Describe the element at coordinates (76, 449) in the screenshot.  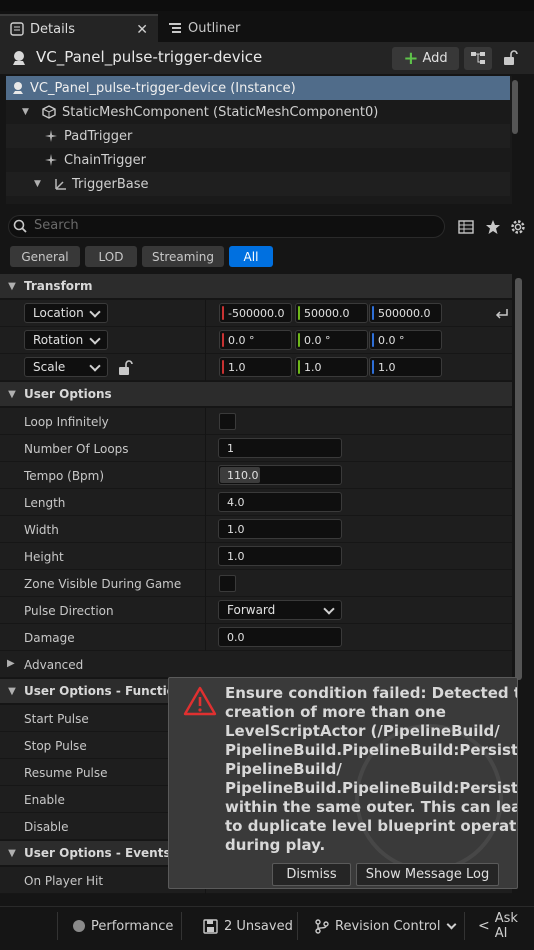
I see `property-label: Number Of Loops` at that location.